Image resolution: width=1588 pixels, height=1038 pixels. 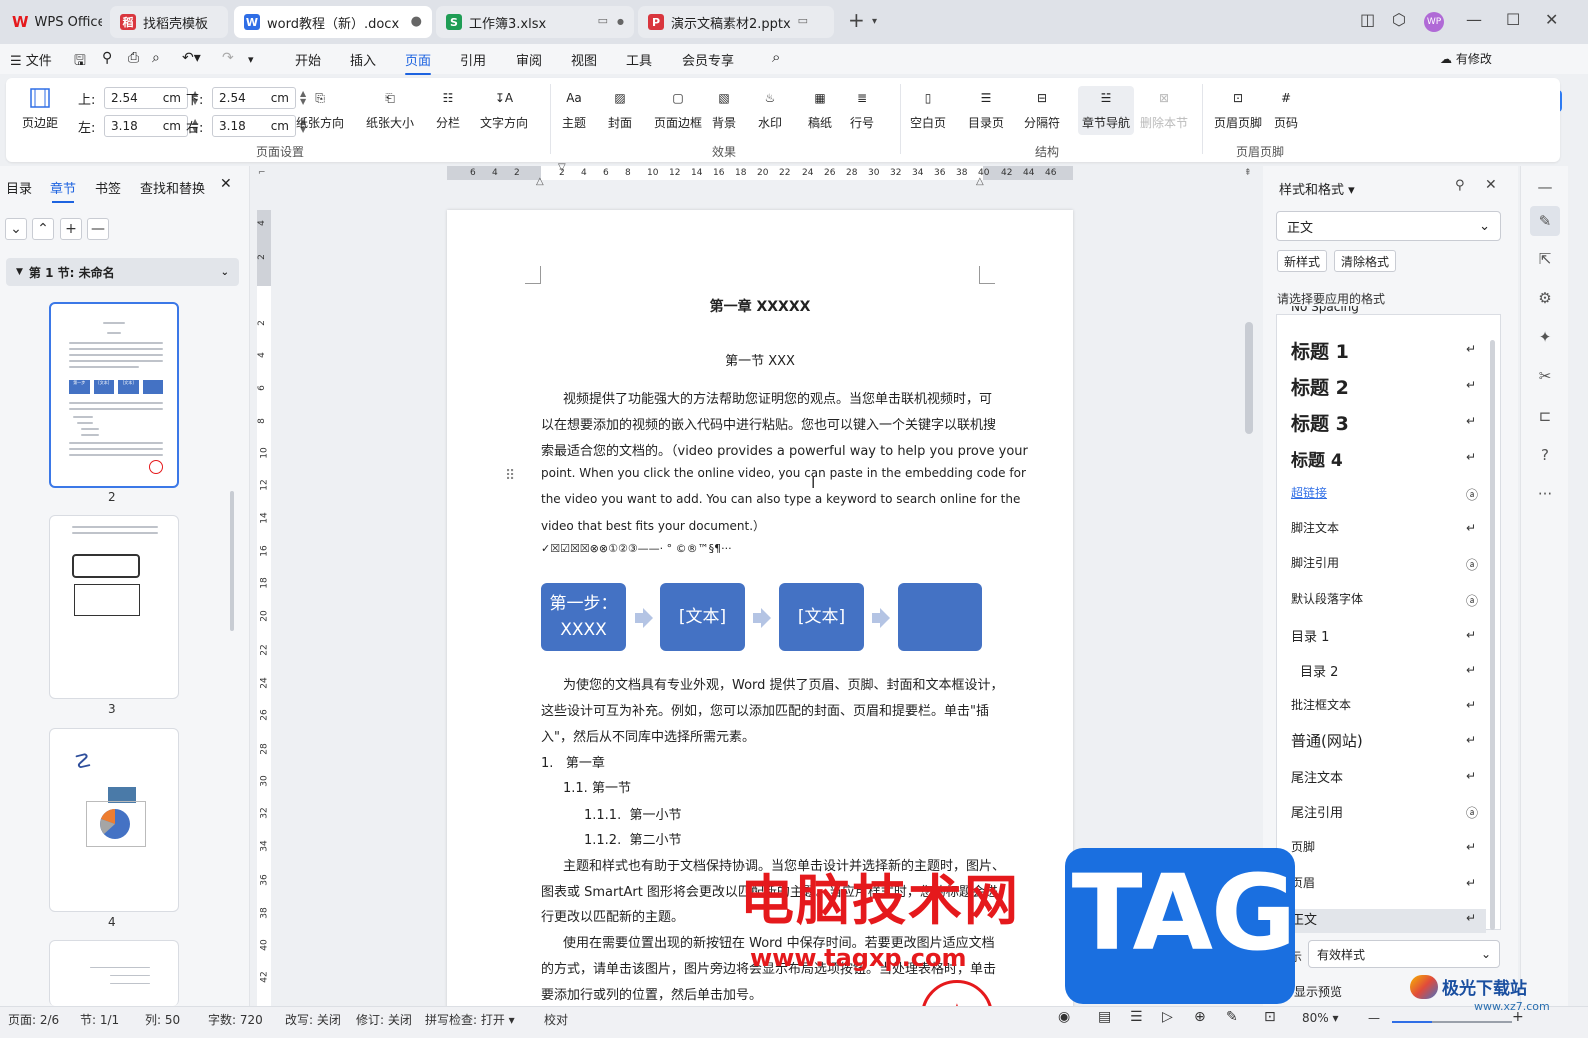 What do you see at coordinates (80, 62) in the screenshot?
I see `save-icon: 🖫` at bounding box center [80, 62].